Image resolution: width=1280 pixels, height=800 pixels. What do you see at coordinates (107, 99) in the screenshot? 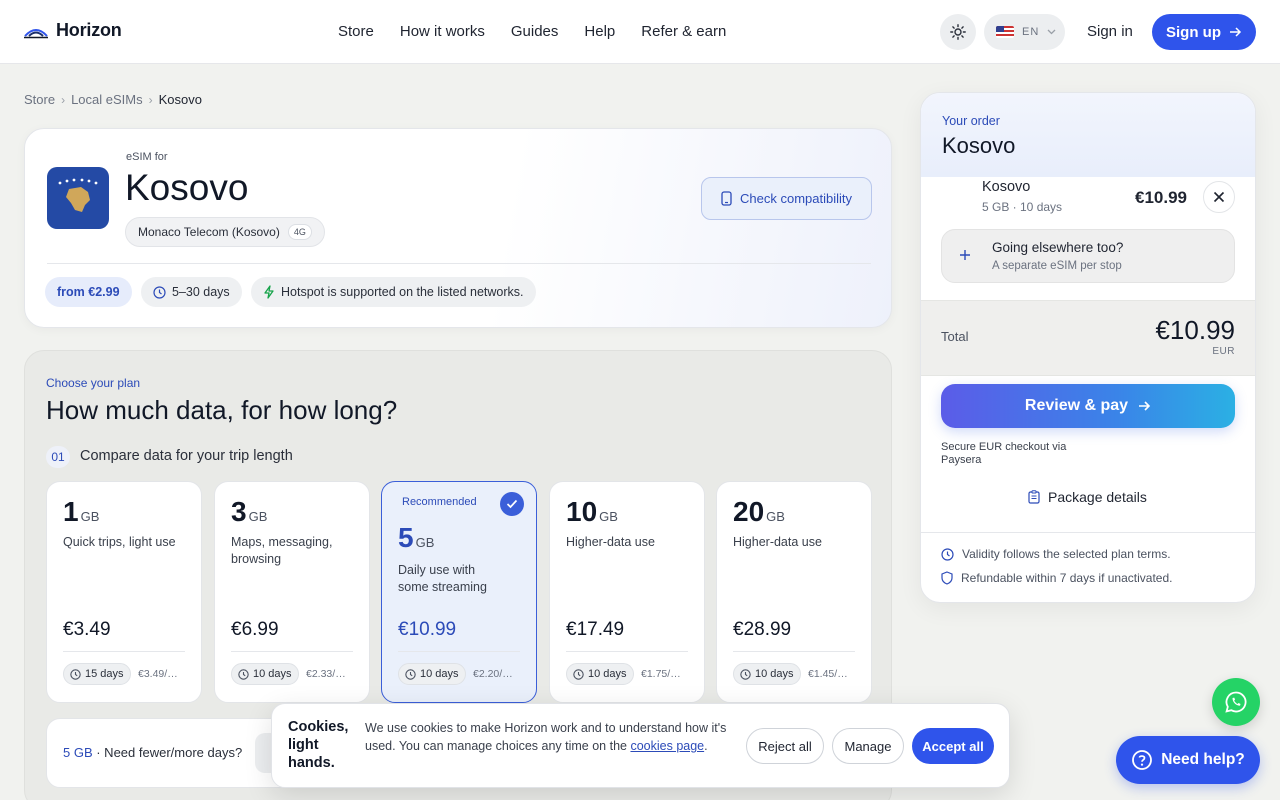
I see `breadcrumb-local-esims: Local eSIMs` at bounding box center [107, 99].